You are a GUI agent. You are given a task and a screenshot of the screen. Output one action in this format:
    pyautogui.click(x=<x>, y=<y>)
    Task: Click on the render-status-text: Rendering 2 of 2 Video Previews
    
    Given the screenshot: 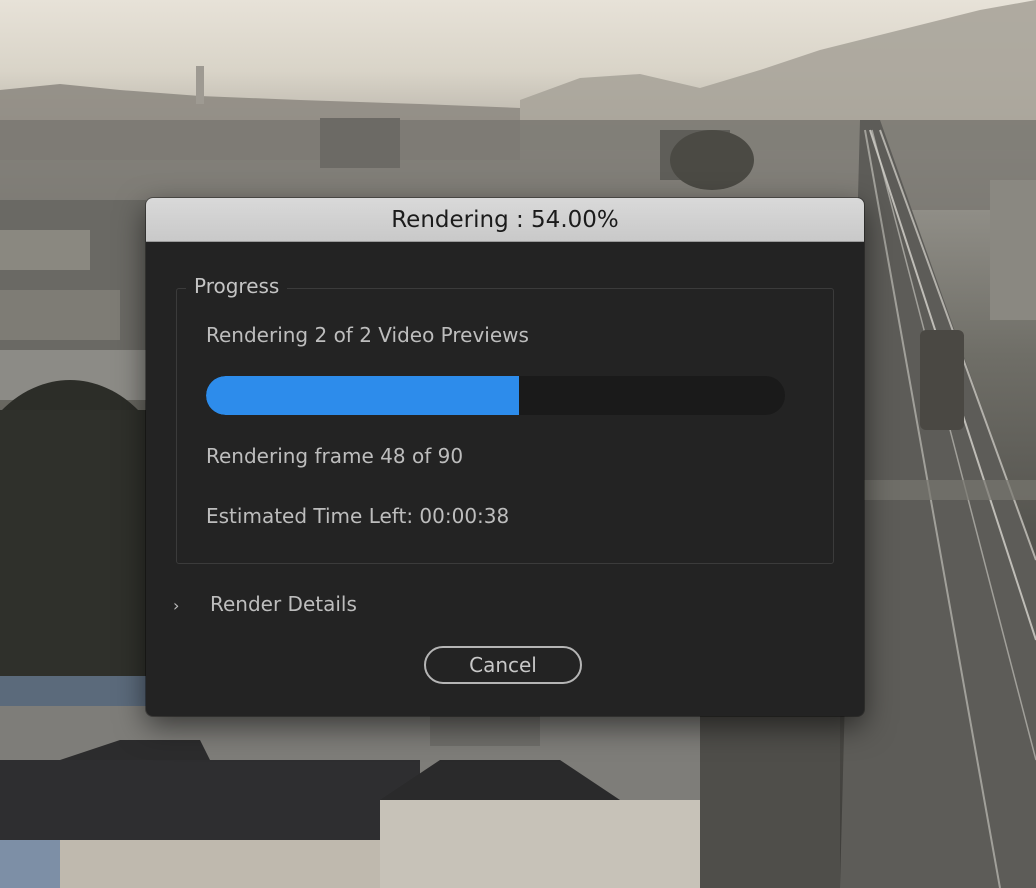 What is the action you would take?
    pyautogui.click(x=367, y=335)
    